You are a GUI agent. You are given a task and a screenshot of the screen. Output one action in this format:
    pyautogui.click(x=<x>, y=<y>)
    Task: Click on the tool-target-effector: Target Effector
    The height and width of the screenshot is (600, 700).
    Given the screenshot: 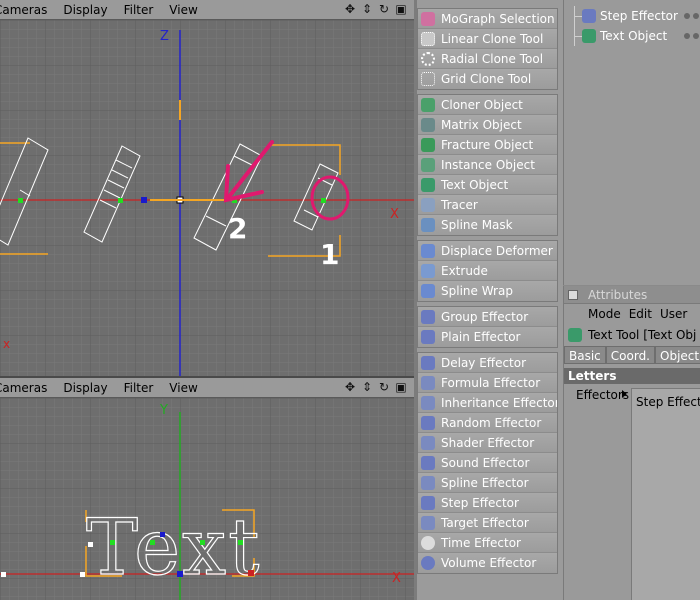 What is the action you would take?
    pyautogui.click(x=487, y=523)
    